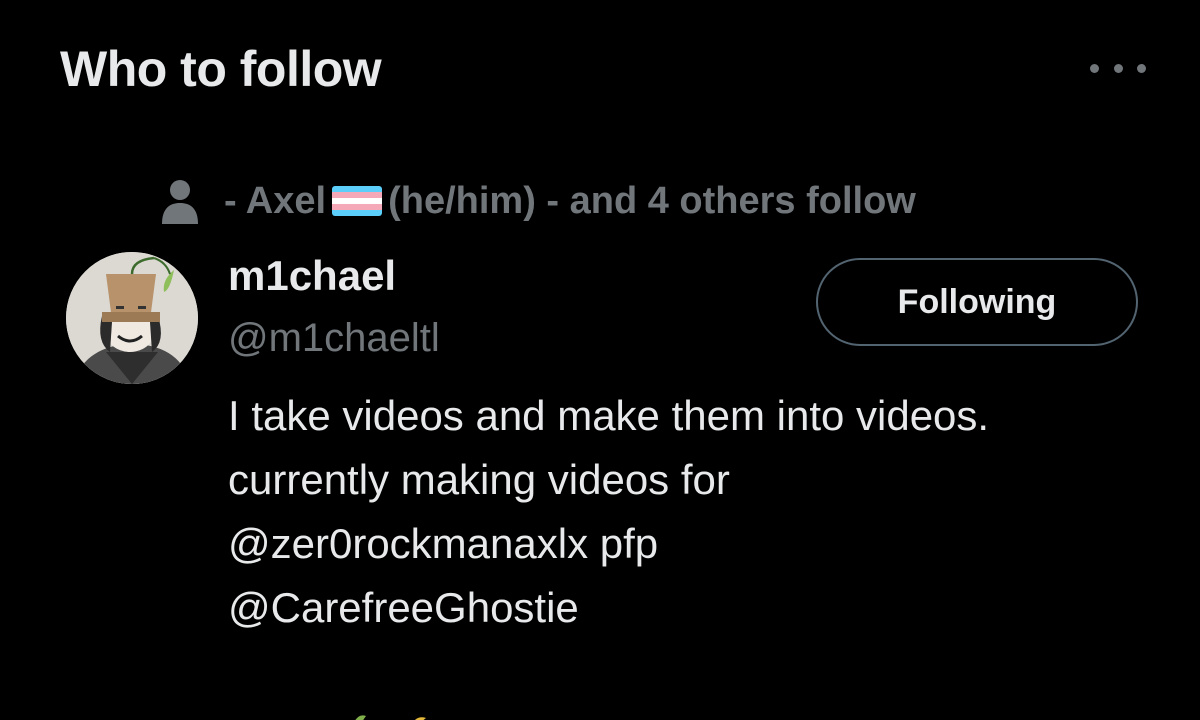 The height and width of the screenshot is (720, 1200). What do you see at coordinates (977, 302) in the screenshot?
I see `following-button: Following` at bounding box center [977, 302].